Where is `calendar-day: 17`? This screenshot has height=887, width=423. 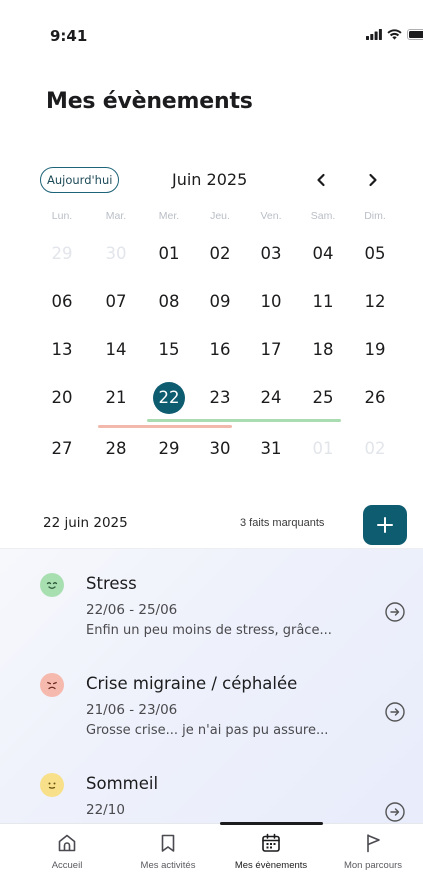
calendar-day: 17 is located at coordinates (271, 350).